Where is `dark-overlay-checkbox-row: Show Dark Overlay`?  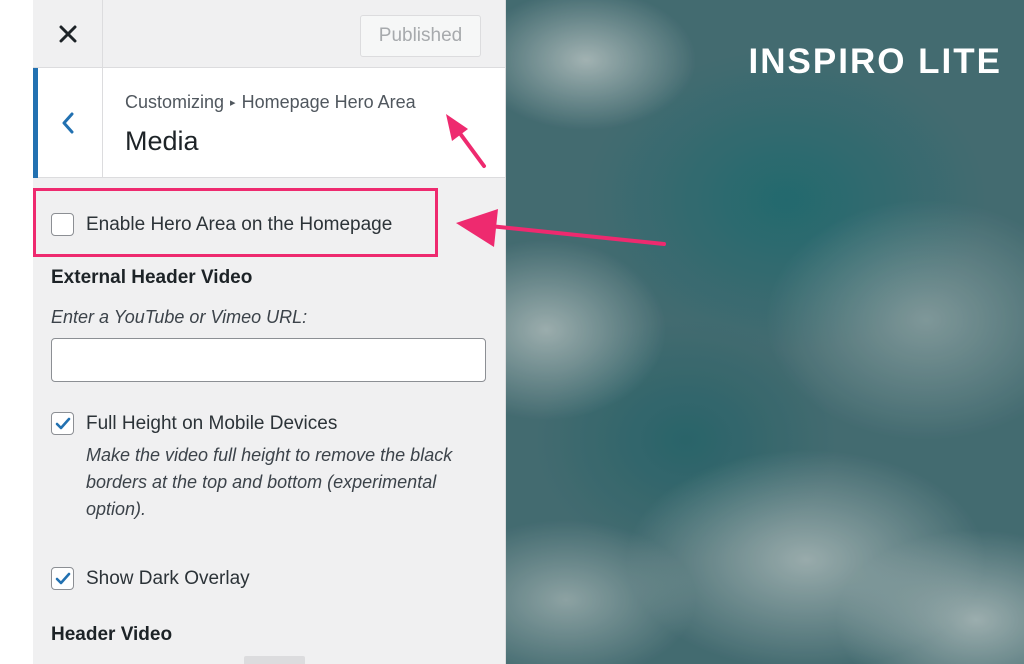
dark-overlay-checkbox-row: Show Dark Overlay is located at coordinates (150, 578).